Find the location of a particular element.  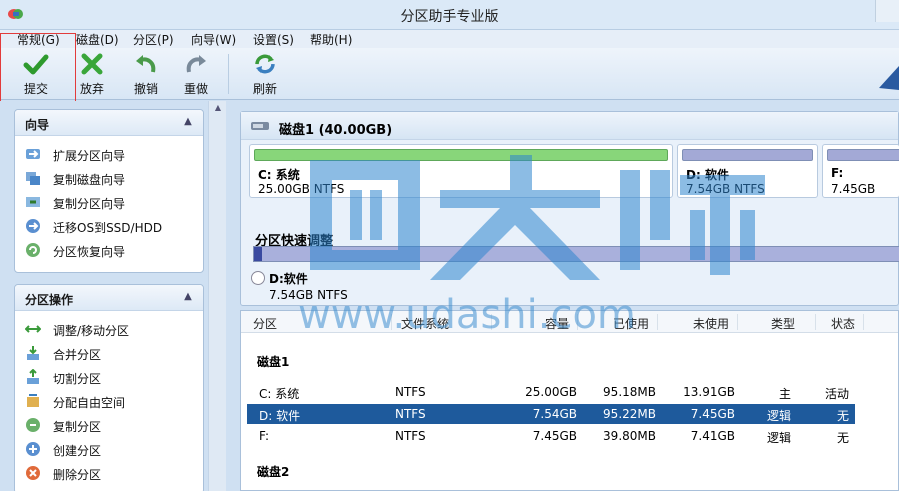

table-row: D: 软件 NTFS 7.54GB 95.22MB 7.45GB 逻辑 无 is located at coordinates (551, 414).